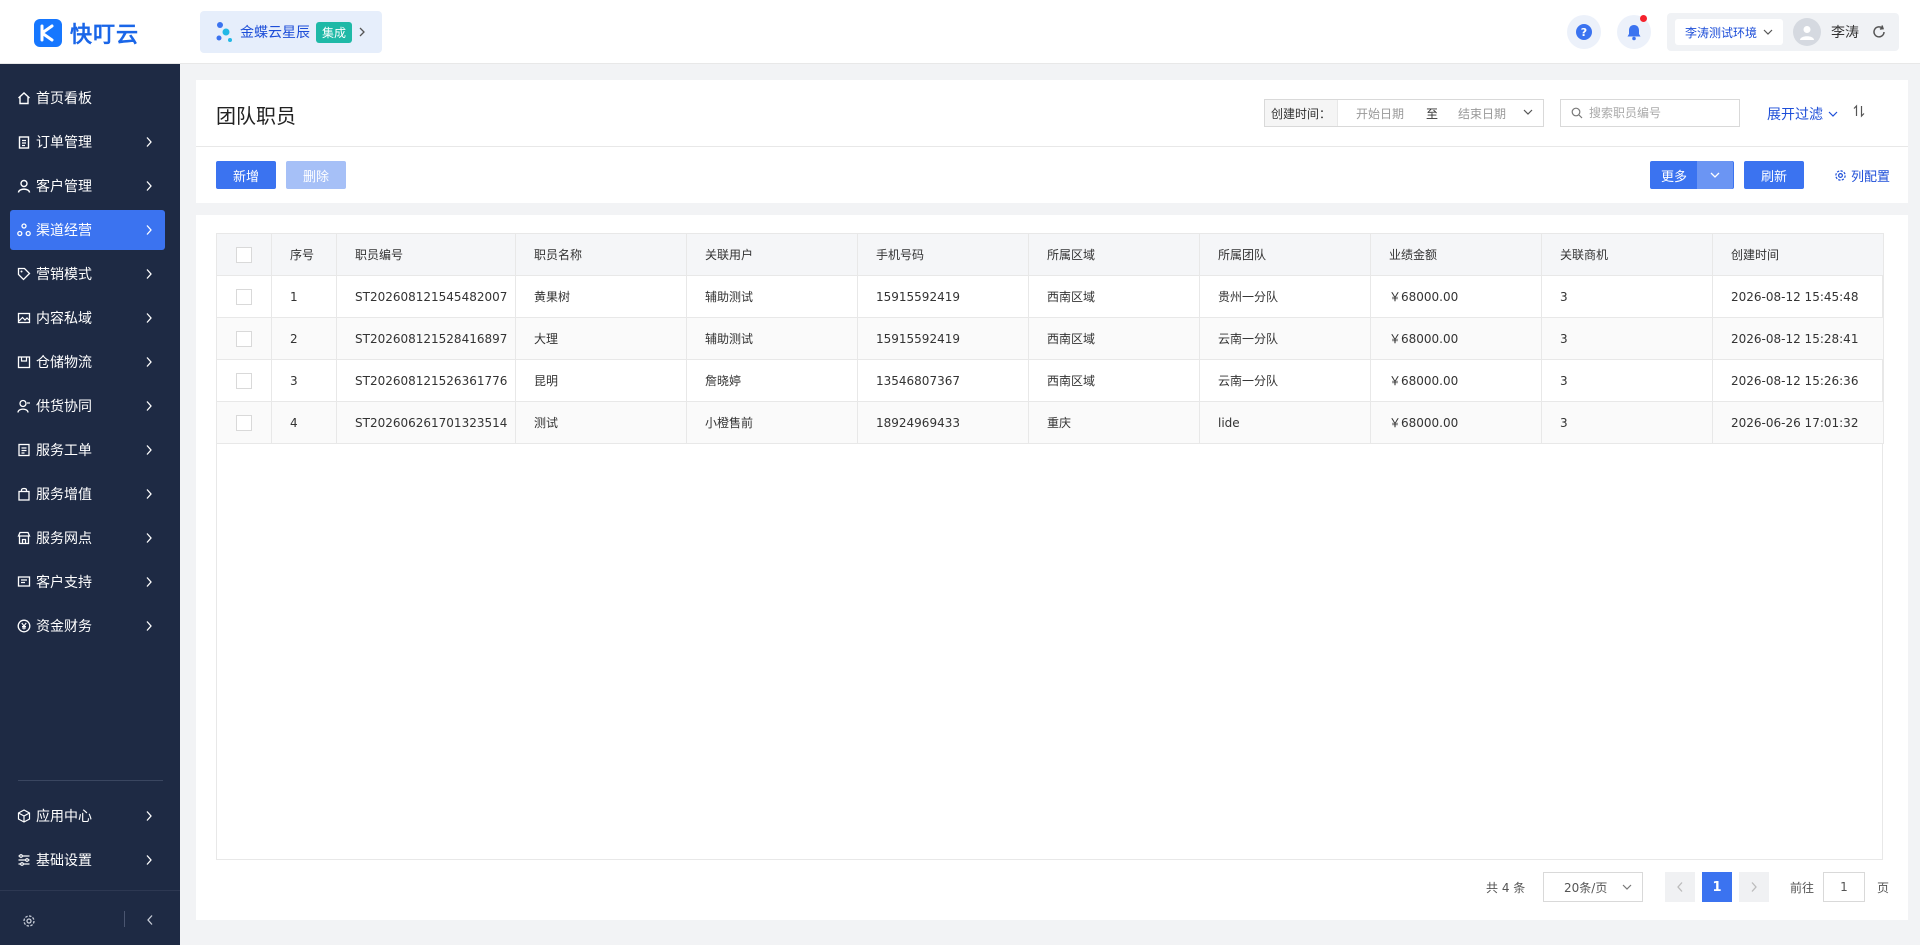  I want to click on sidebar-item-service-outlets: 服务网点, so click(87, 538).